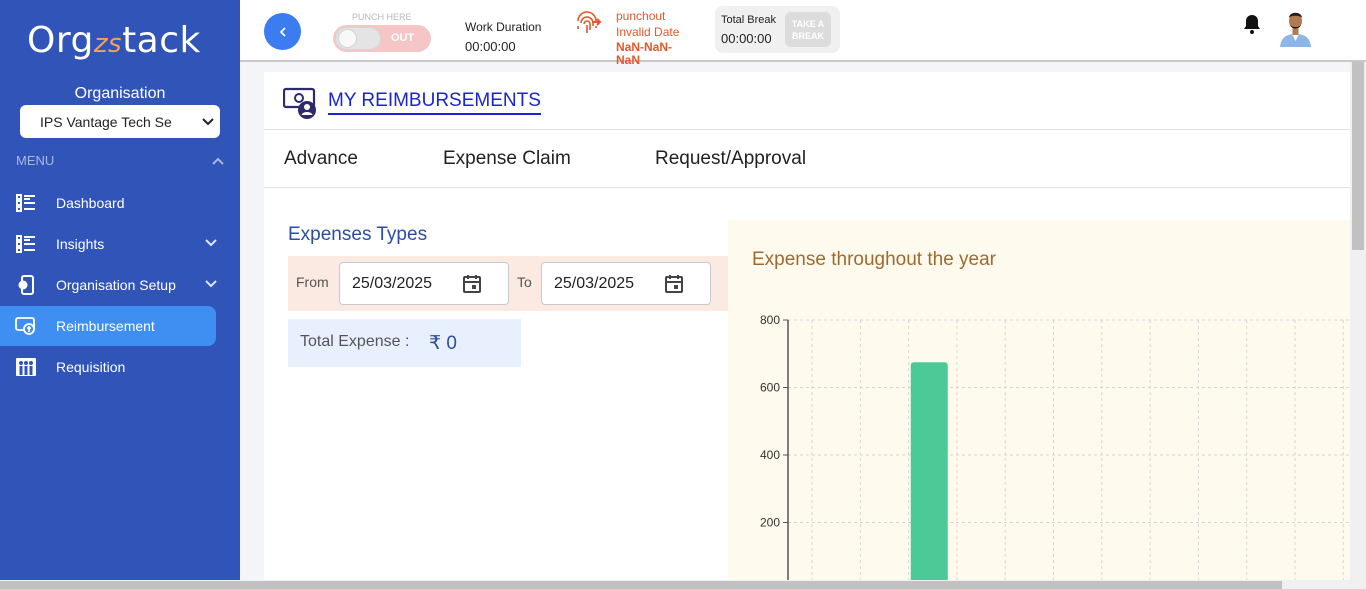  I want to click on tab-expense-claim: Expense Claim, so click(507, 159).